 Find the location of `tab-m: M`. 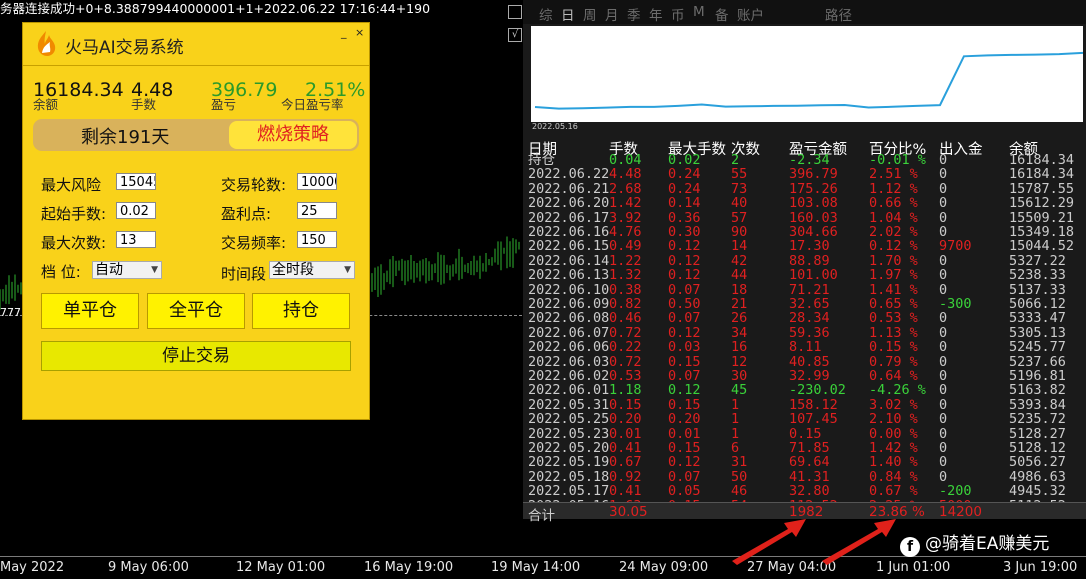

tab-m: M is located at coordinates (699, 12).